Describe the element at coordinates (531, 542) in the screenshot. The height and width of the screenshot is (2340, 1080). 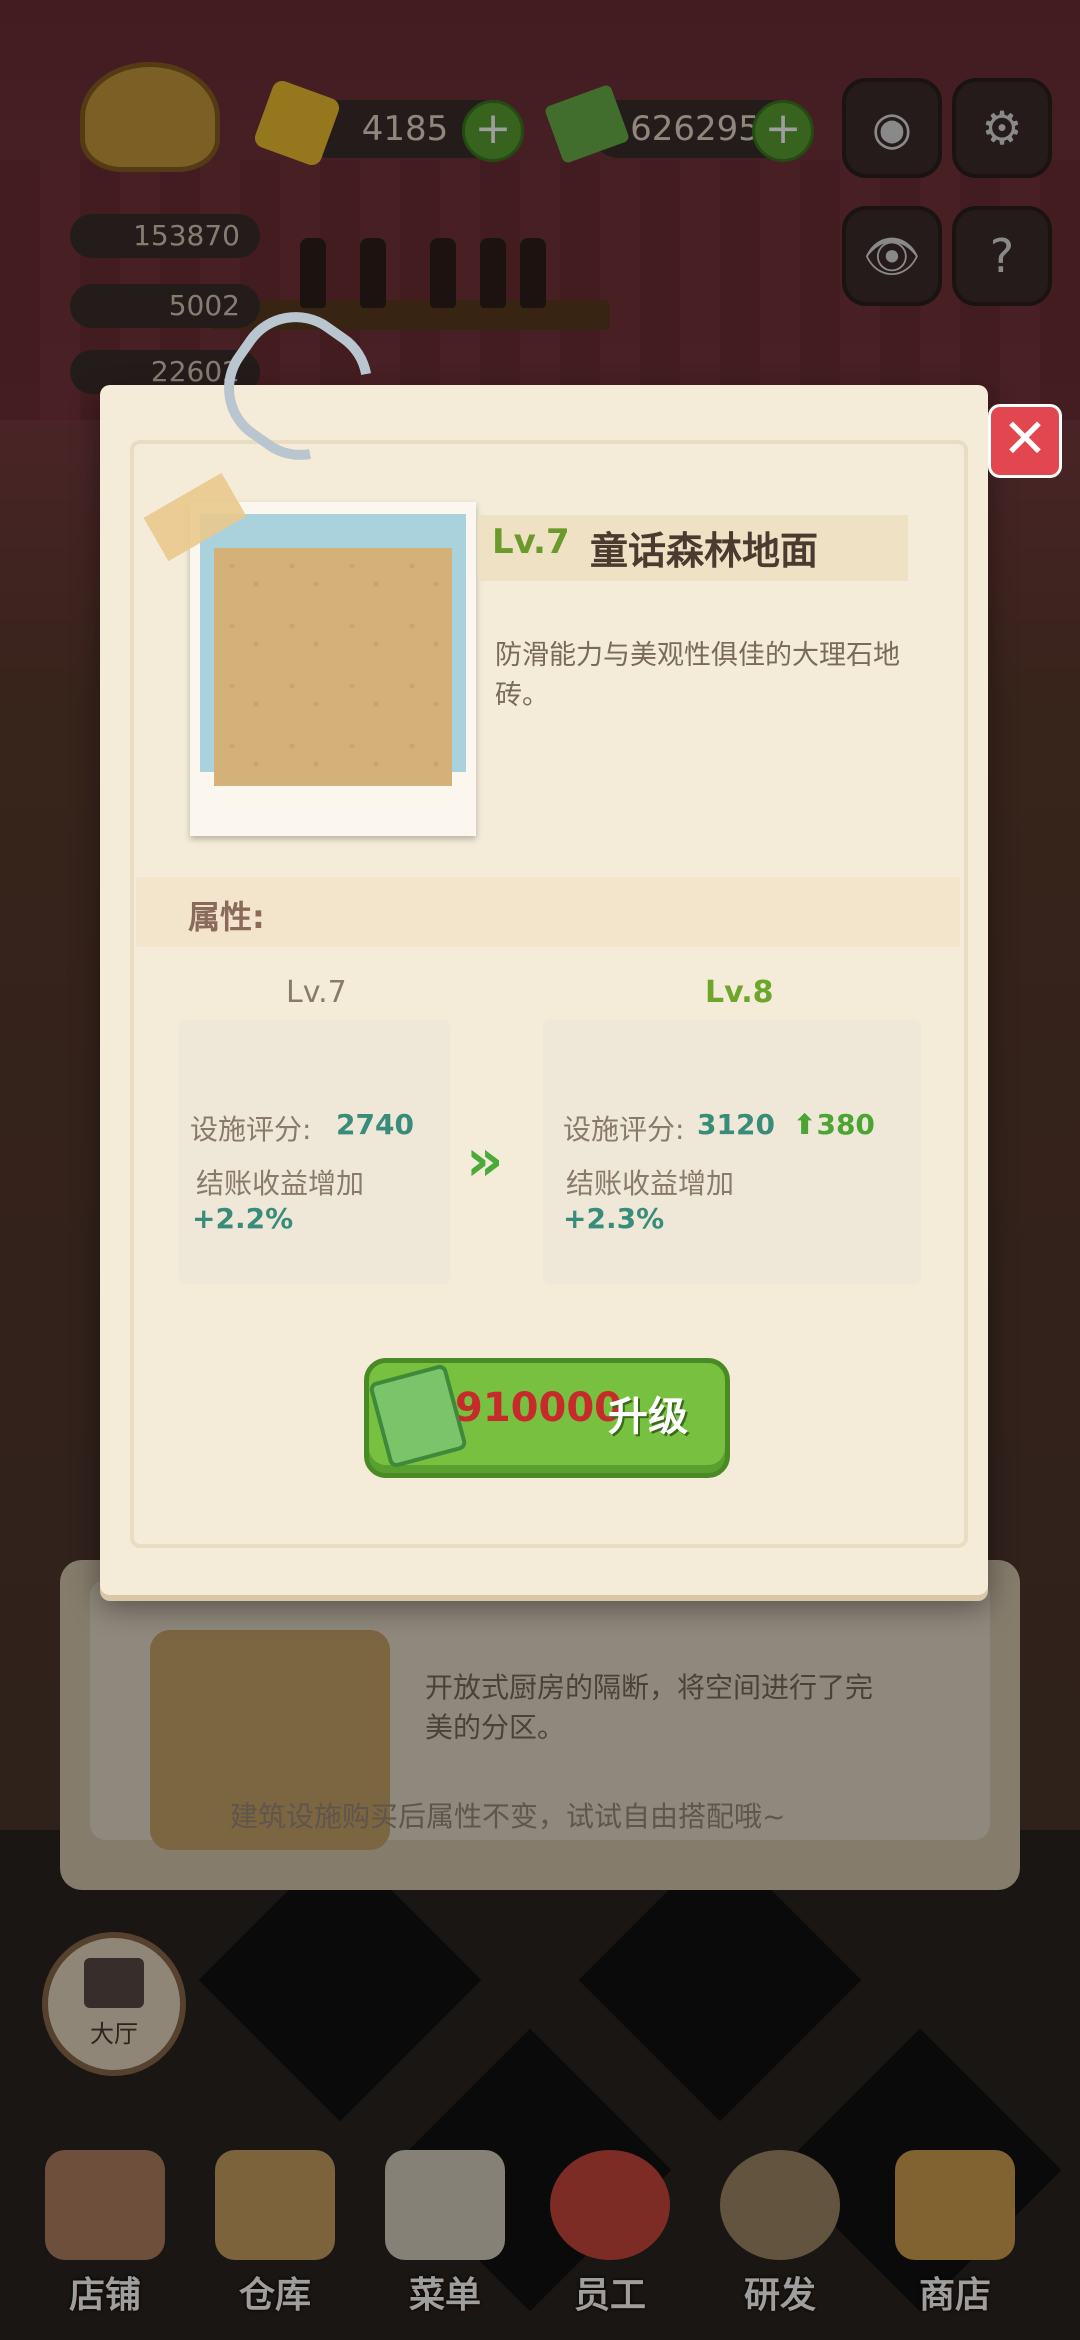
I see `current-level: Lv.7` at that location.